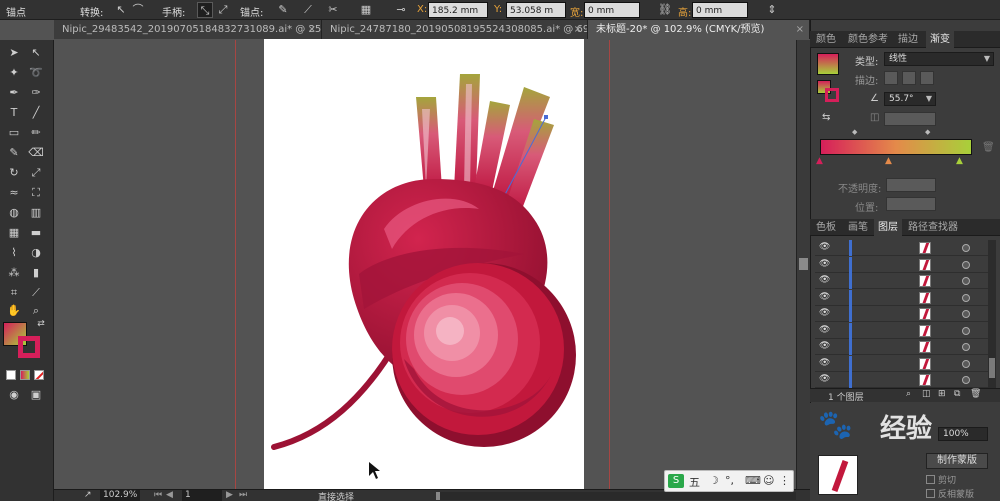  I want to click on constrain-icon: ⇕, so click(772, 10).